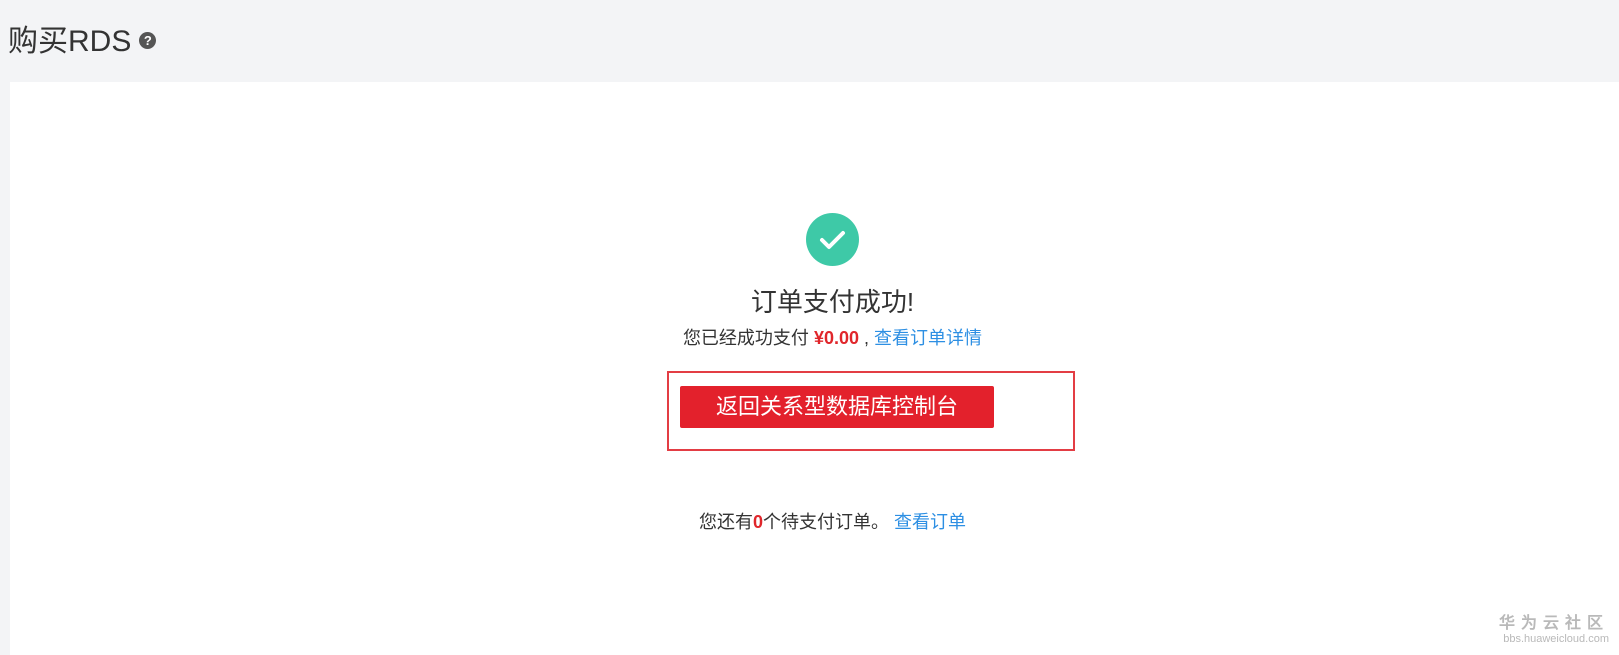 The image size is (1619, 655). What do you see at coordinates (1556, 639) in the screenshot?
I see `watermark-sub: bbs.huaweicloud.com` at bounding box center [1556, 639].